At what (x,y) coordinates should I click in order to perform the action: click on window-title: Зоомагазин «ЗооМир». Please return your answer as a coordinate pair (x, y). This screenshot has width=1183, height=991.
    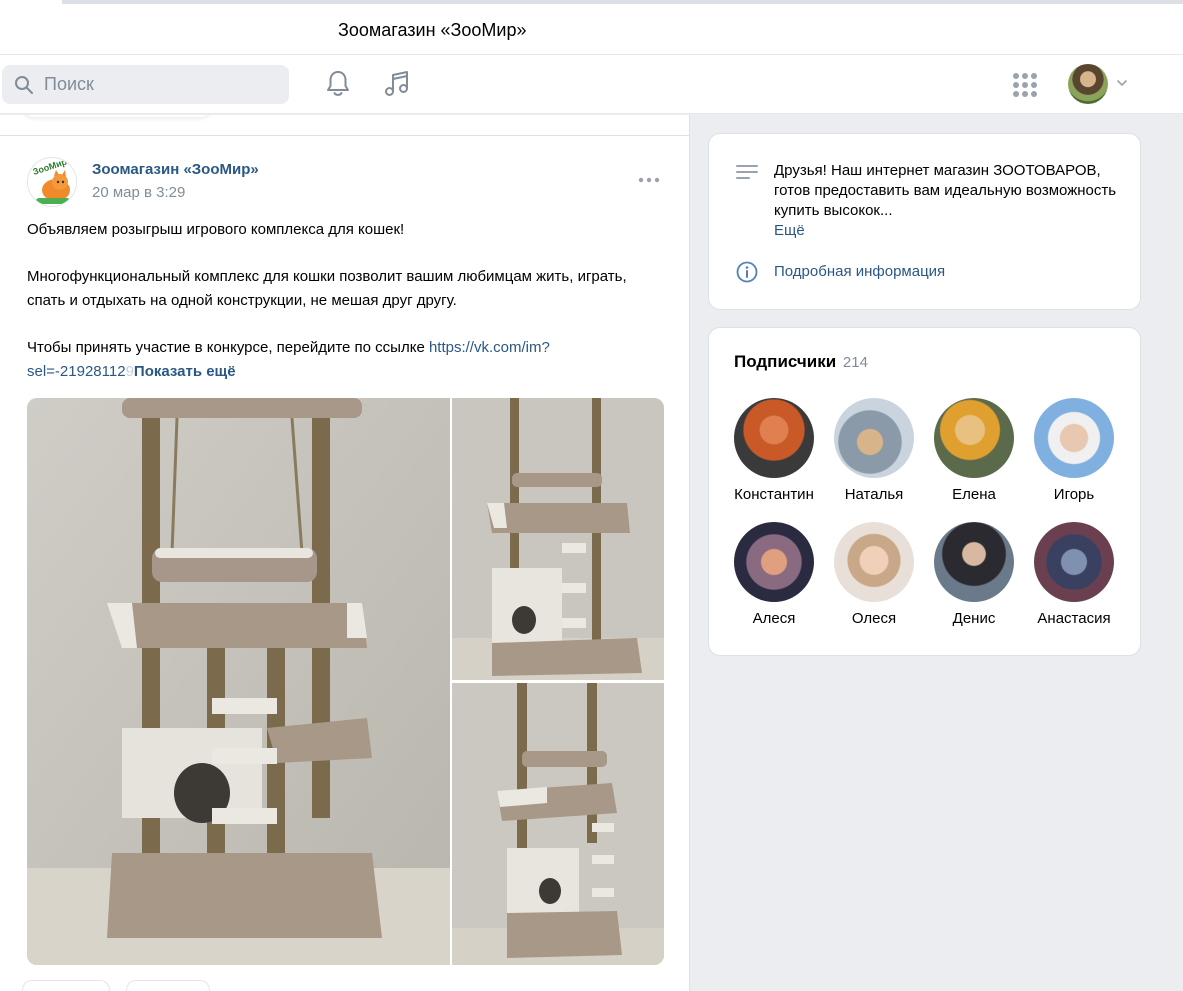
    Looking at the image, I should click on (432, 30).